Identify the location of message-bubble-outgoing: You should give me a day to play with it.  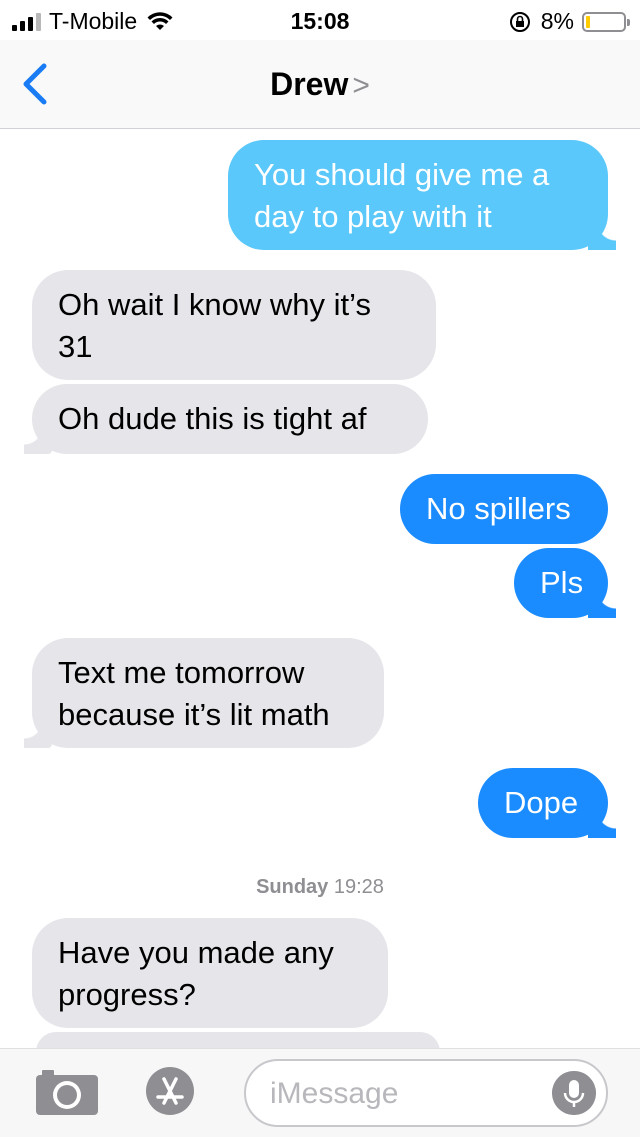
(422, 195).